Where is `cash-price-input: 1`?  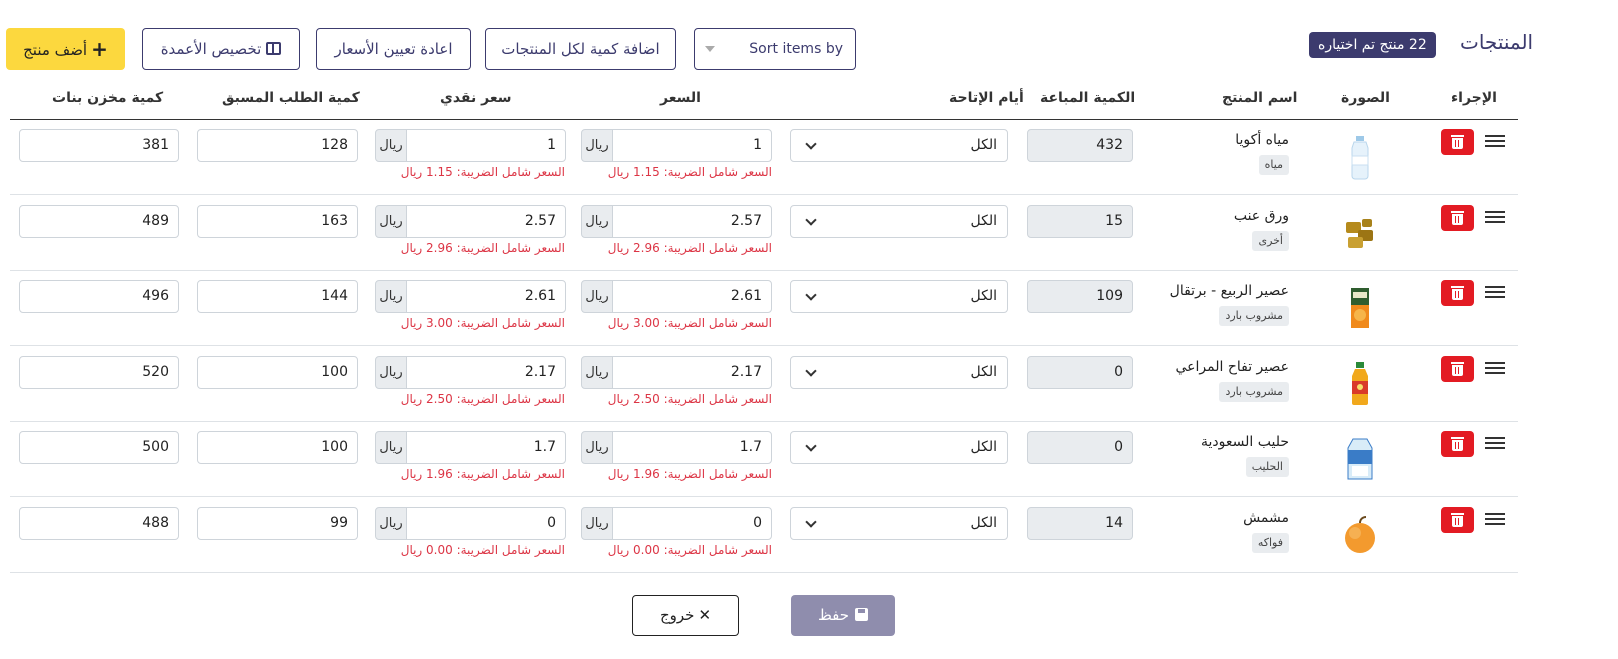
cash-price-input: 1 is located at coordinates (486, 145).